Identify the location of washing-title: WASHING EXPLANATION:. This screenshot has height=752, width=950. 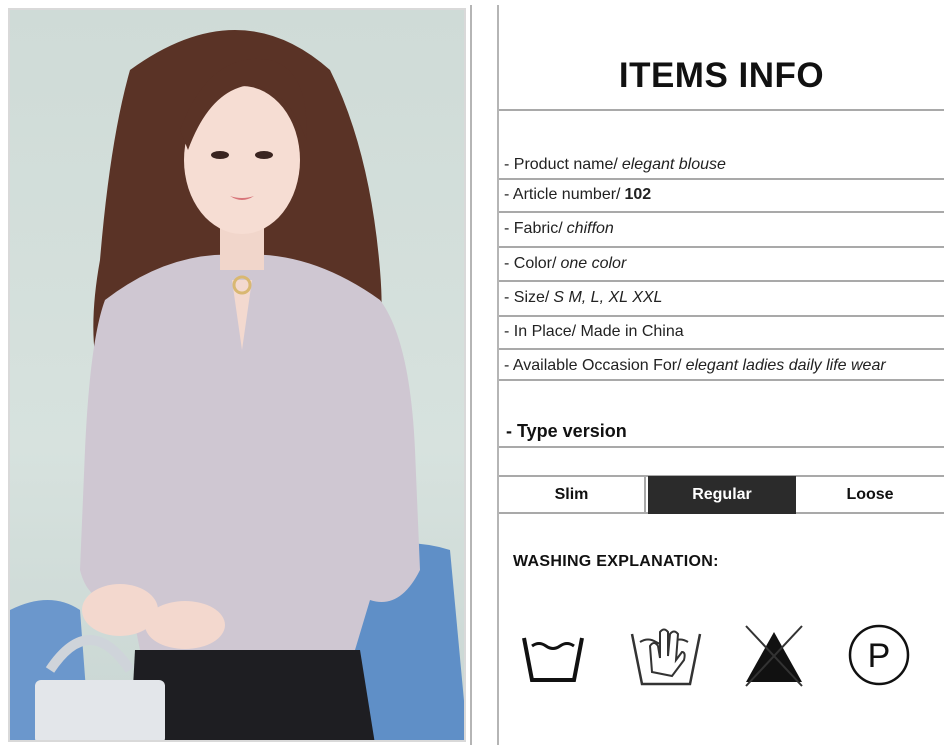
(616, 561).